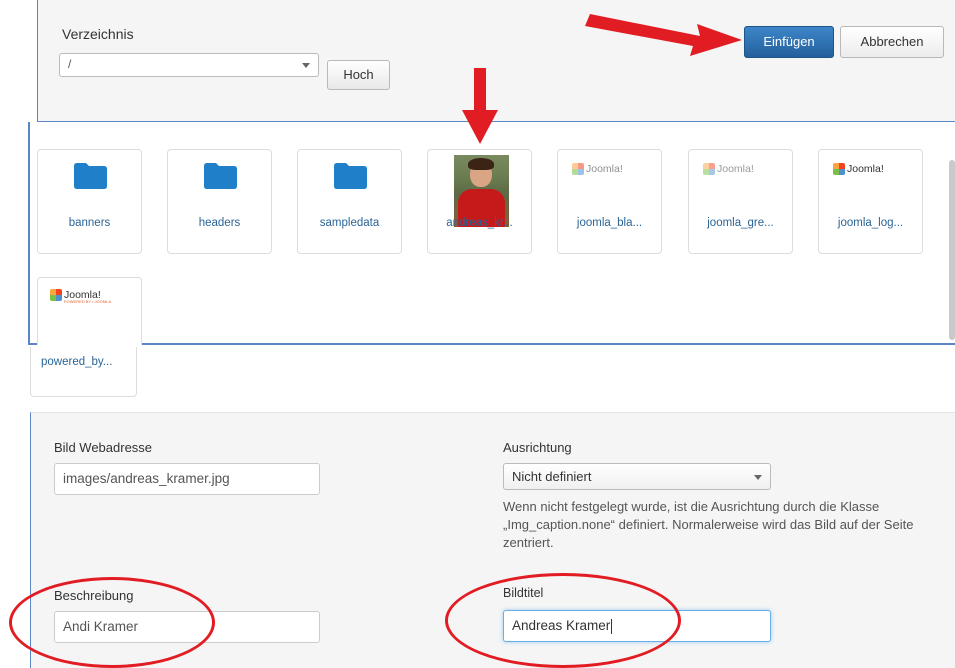 The height and width of the screenshot is (668, 955). I want to click on arrow-to-image-annotation, so click(480, 106).